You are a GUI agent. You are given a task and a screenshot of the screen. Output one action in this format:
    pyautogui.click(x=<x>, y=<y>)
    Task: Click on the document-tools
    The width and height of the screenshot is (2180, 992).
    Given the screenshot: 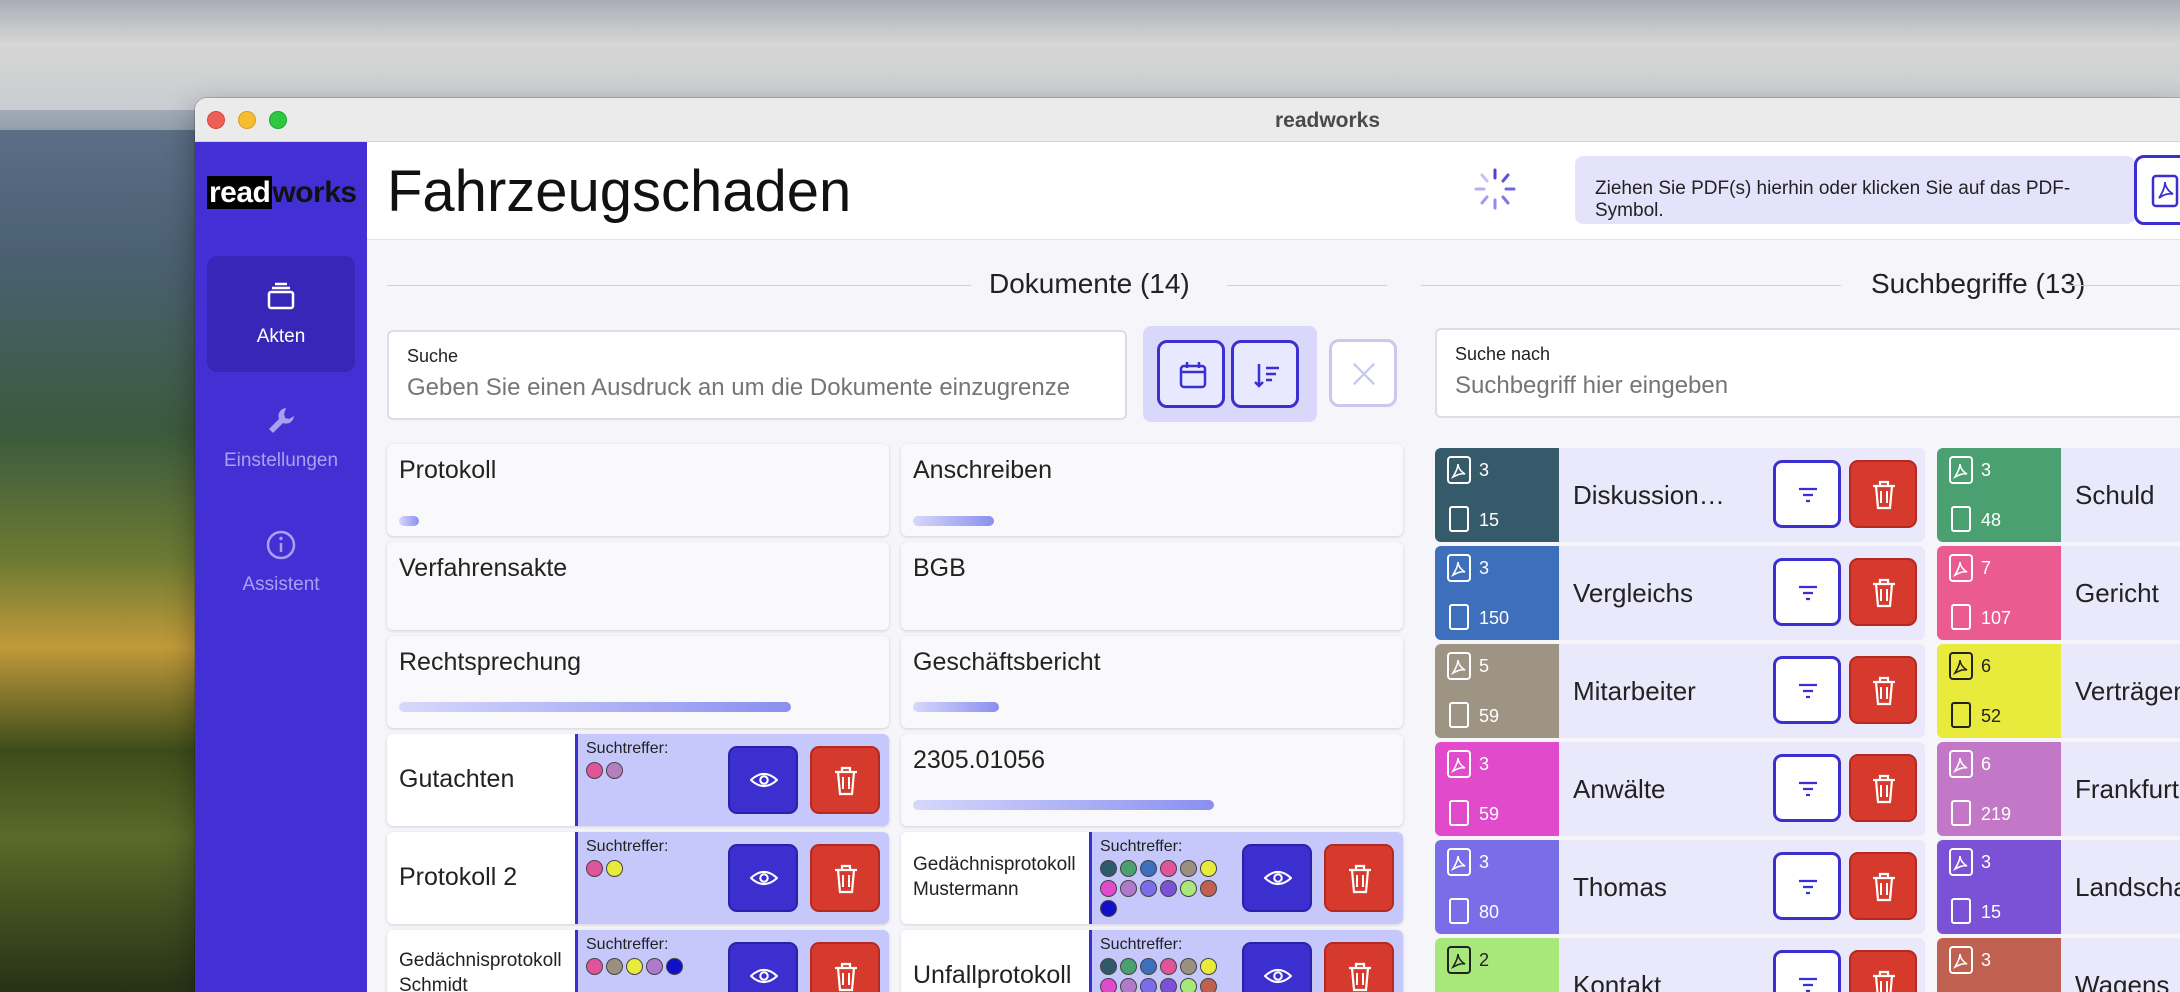 What is the action you would take?
    pyautogui.click(x=1230, y=374)
    